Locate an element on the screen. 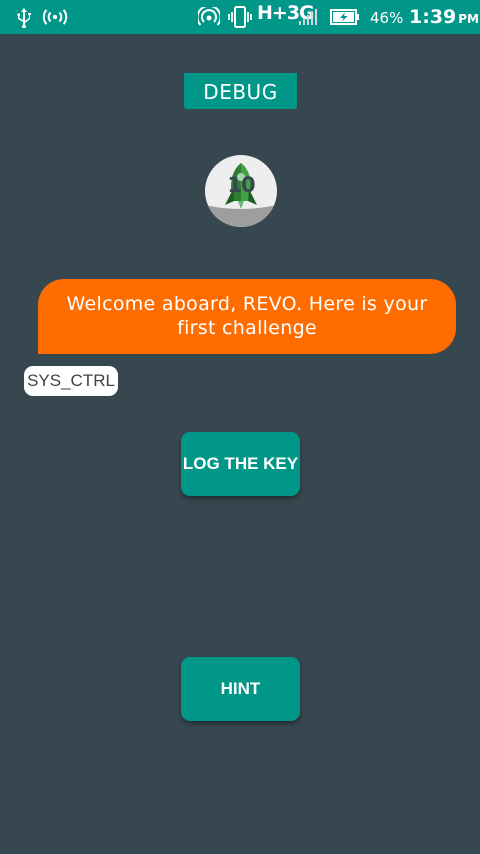  log-the-key-button: LOG THE KEY is located at coordinates (240, 464).